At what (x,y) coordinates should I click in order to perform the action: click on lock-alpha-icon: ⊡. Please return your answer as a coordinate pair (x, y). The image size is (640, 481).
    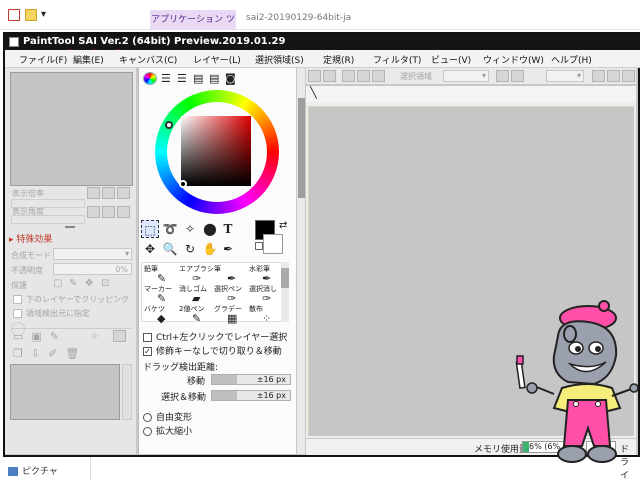
    Looking at the image, I should click on (105, 283).